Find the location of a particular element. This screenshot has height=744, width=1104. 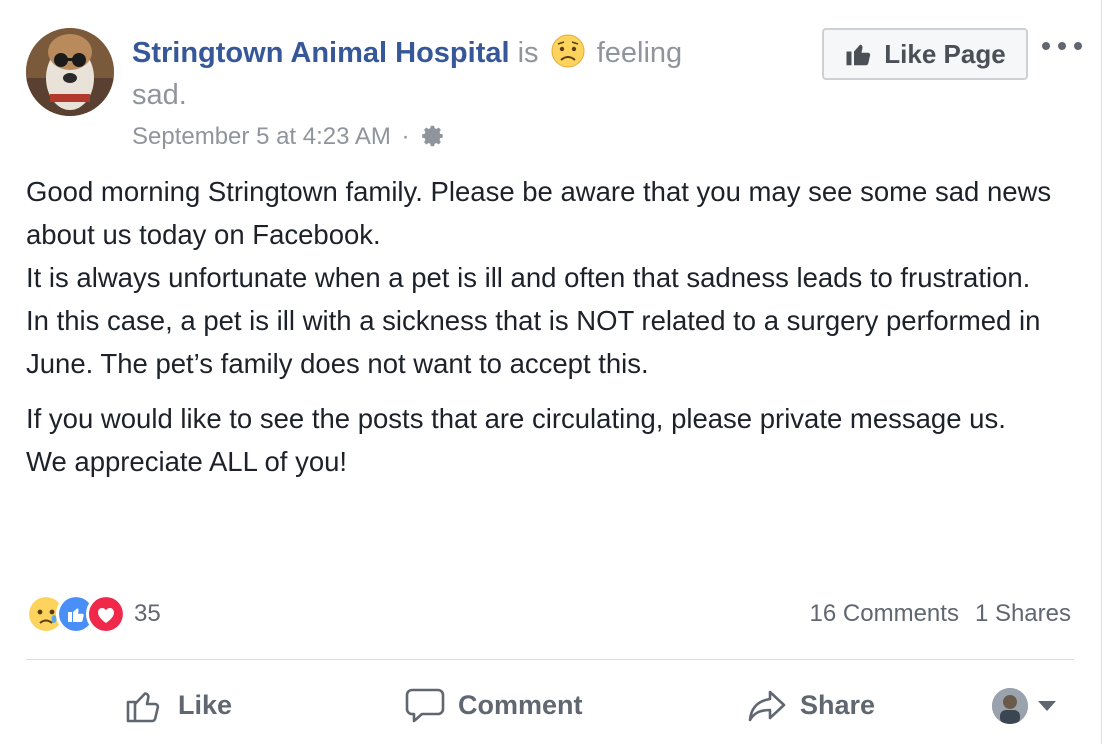

share-label: Share is located at coordinates (838, 704).